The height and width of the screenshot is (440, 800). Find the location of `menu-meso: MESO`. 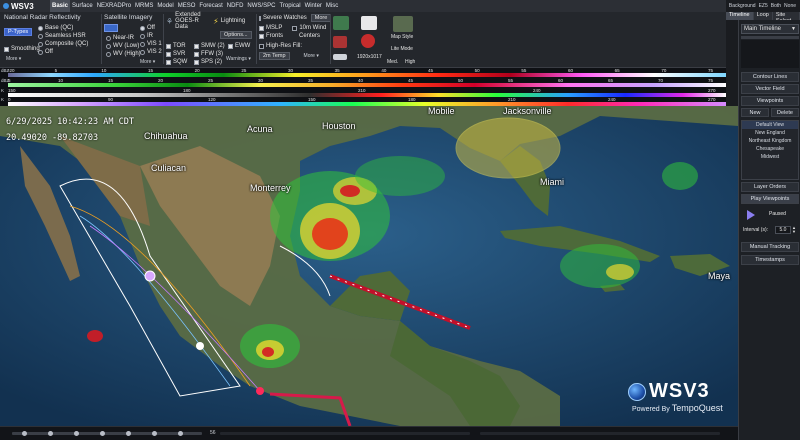

menu-meso: MESO is located at coordinates (187, 6).